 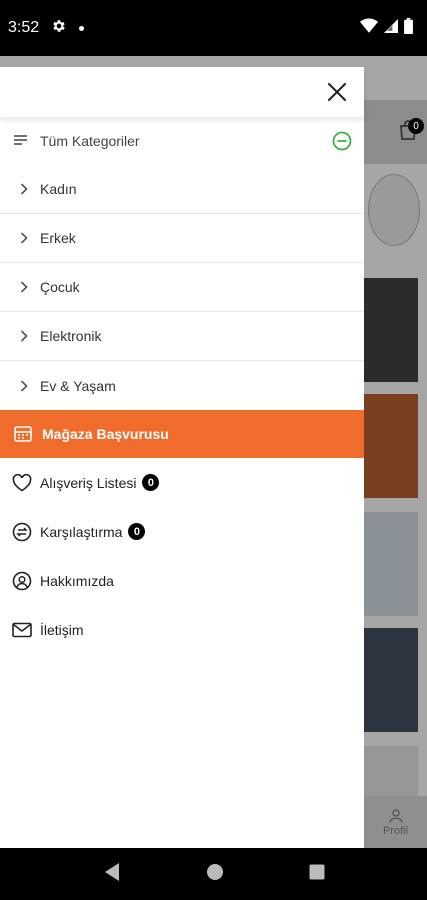 I want to click on close-button, so click(x=337, y=92).